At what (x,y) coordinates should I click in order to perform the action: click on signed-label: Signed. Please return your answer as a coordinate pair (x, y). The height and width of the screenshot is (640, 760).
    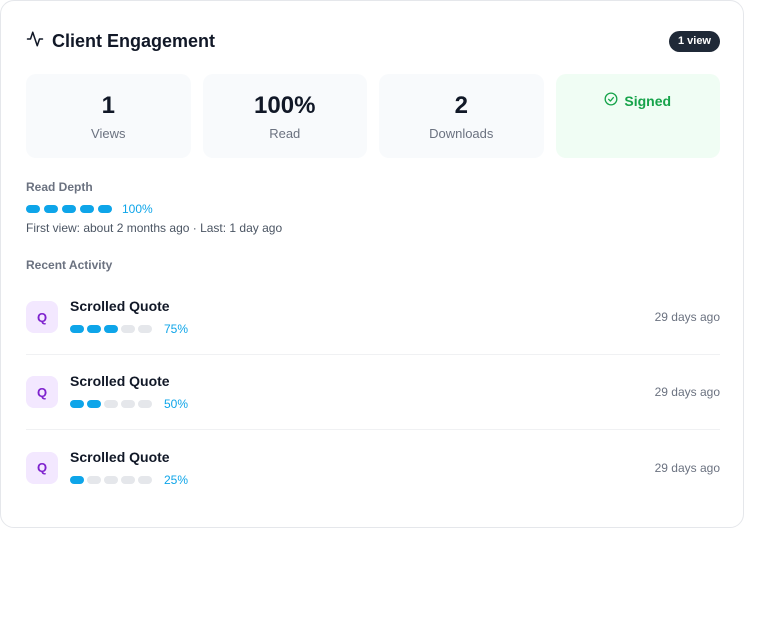
    Looking at the image, I should click on (648, 100).